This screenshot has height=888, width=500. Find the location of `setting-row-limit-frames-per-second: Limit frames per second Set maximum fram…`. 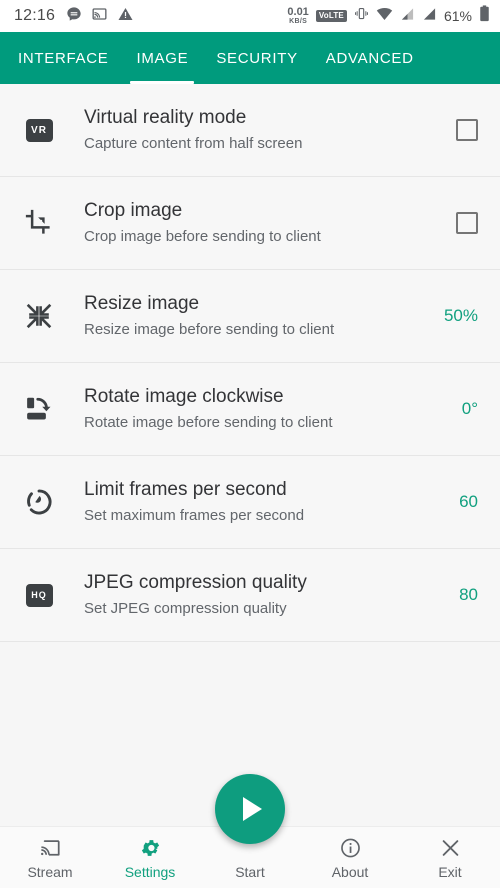

setting-row-limit-frames-per-second: Limit frames per second Set maximum fram… is located at coordinates (250, 502).